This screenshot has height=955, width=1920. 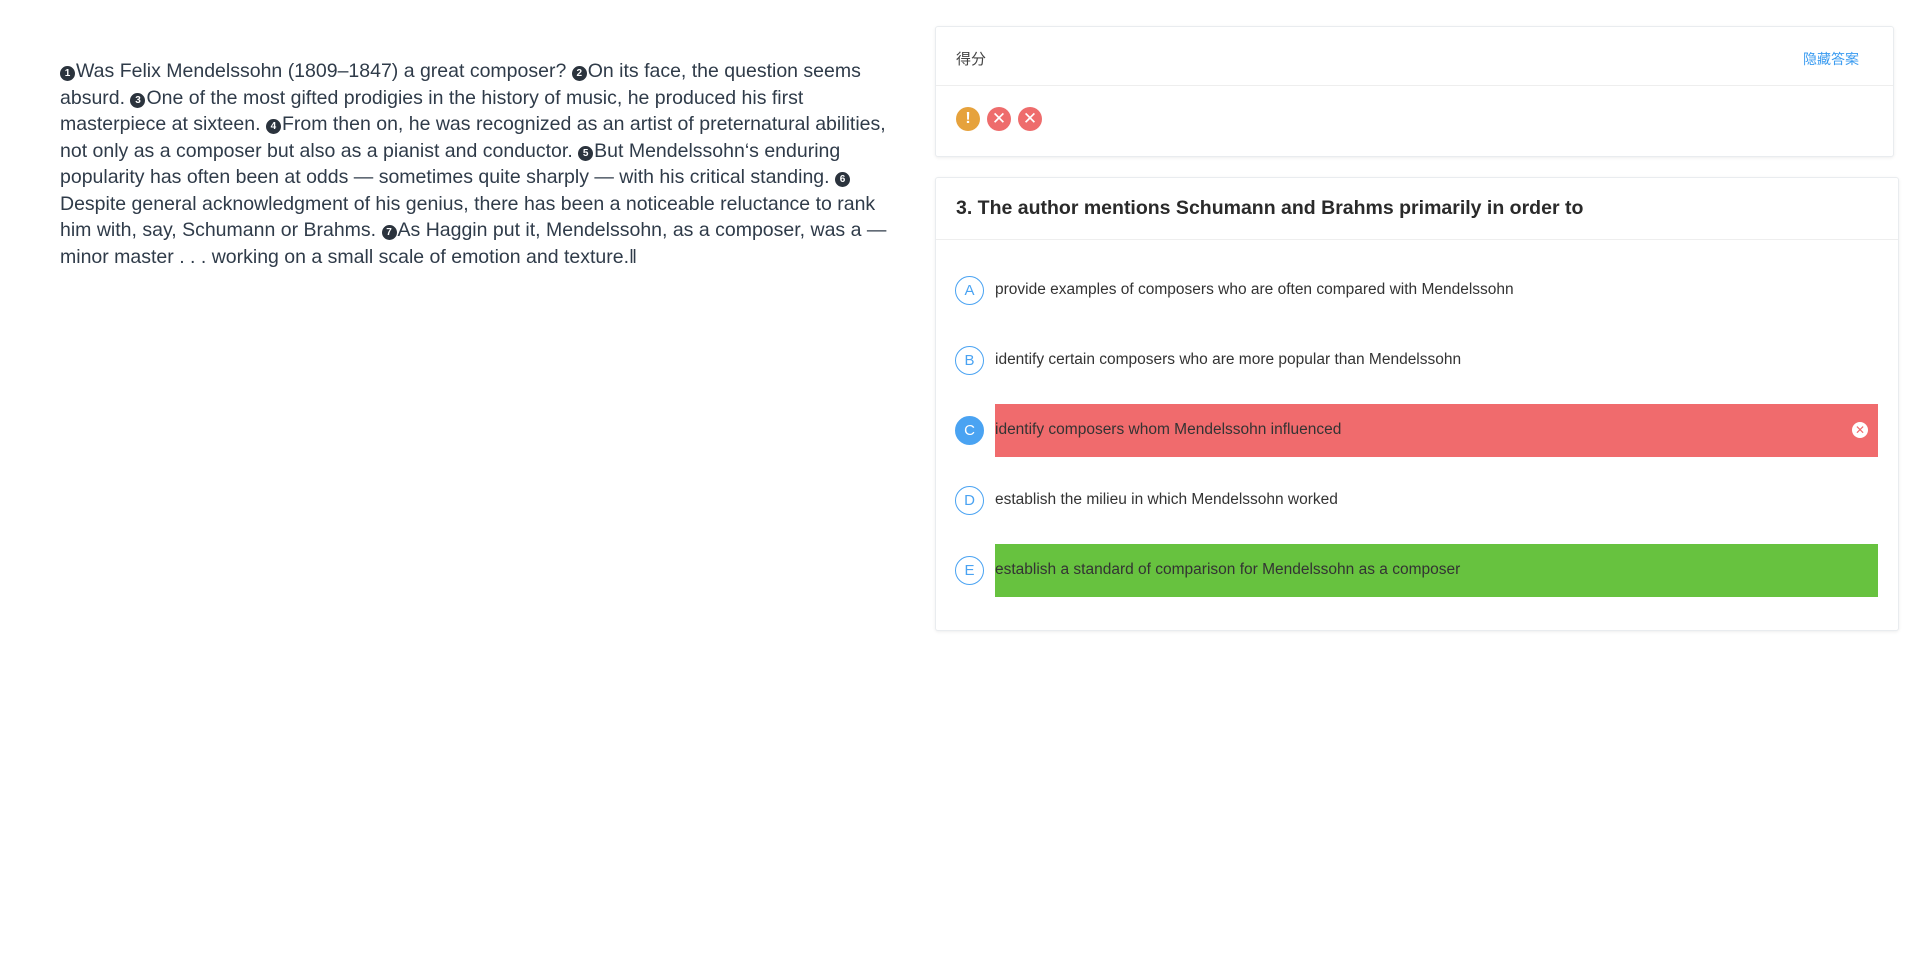 I want to click on close-icon: ✕, so click(x=1860, y=430).